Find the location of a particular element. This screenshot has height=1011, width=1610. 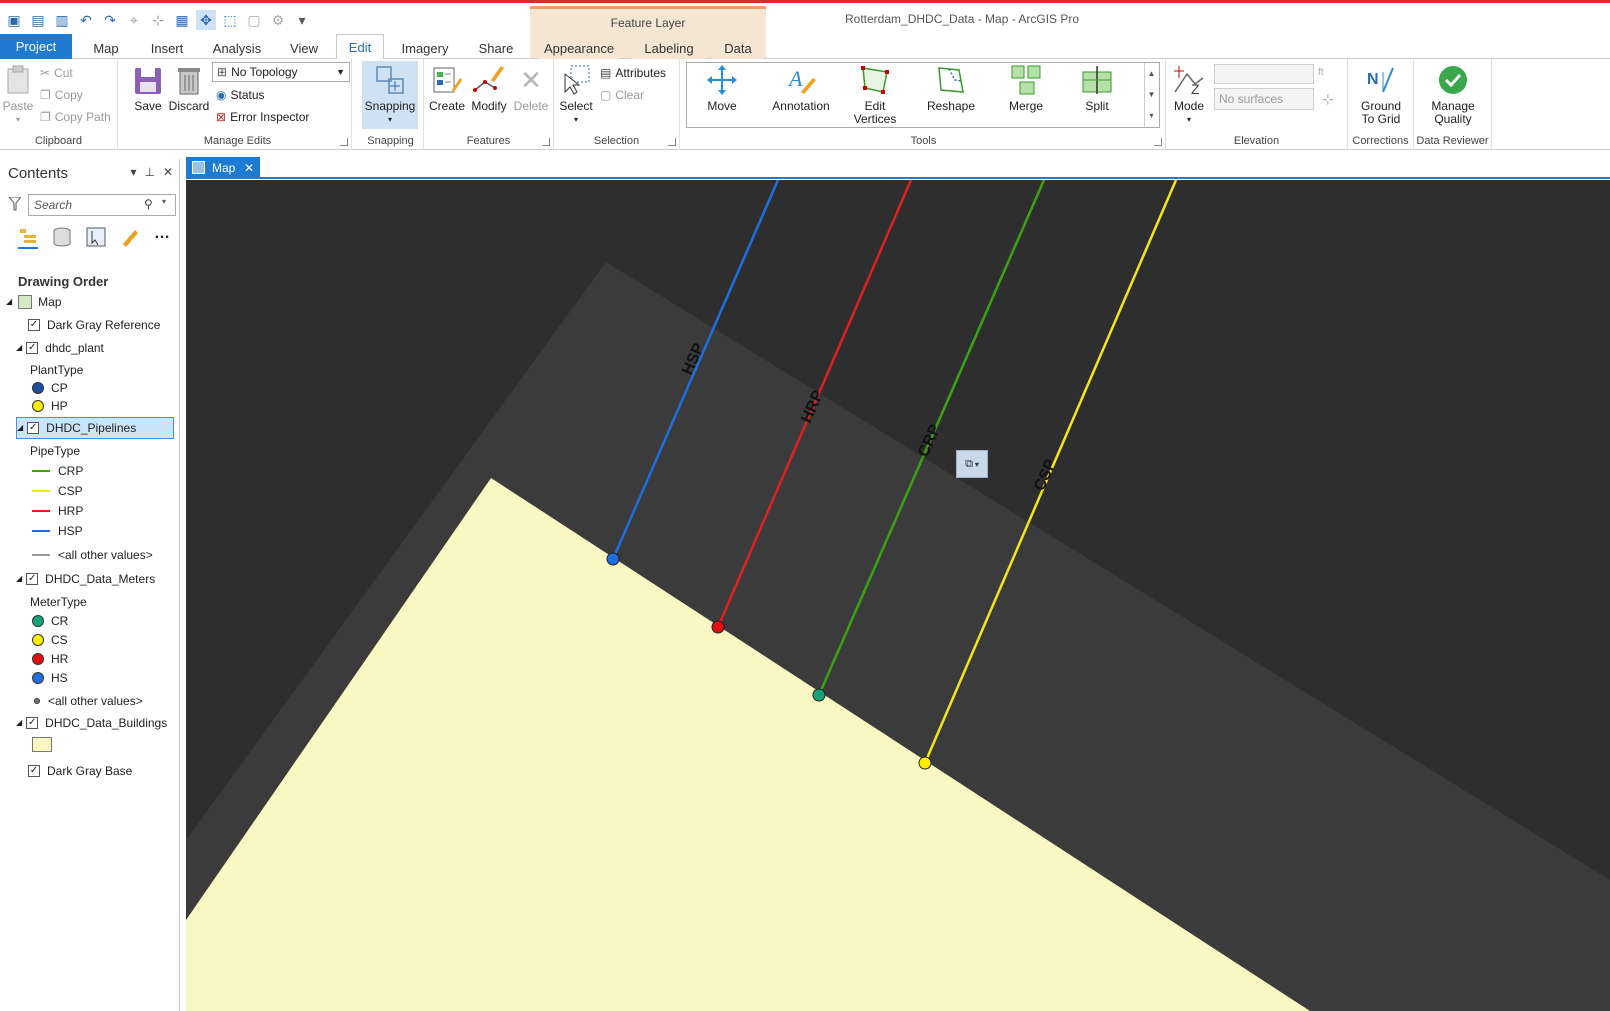

list-by-selection-icon is located at coordinates (96, 238).